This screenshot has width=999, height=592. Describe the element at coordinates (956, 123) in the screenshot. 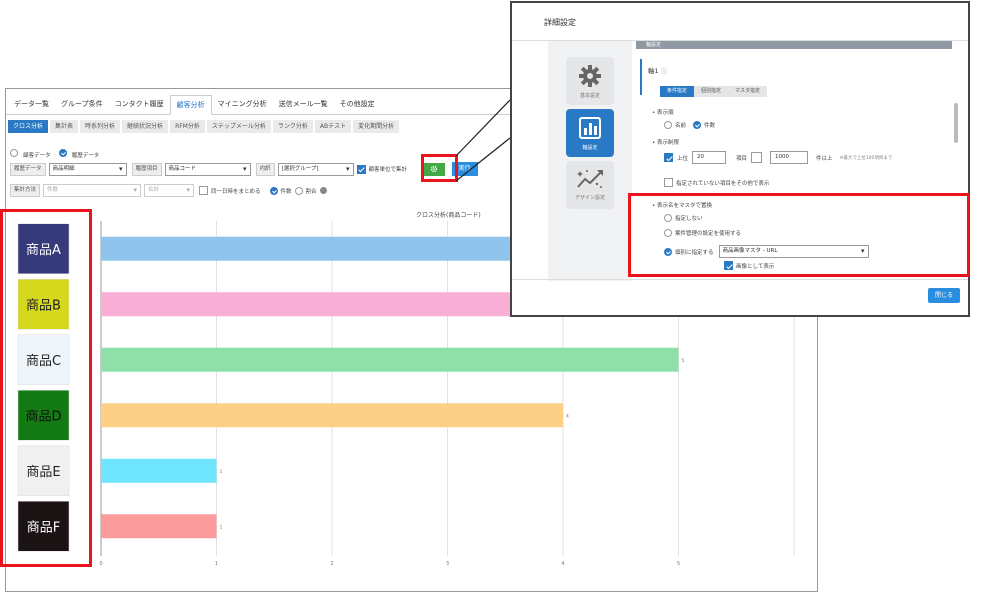

I see `content-scrollbar` at that location.